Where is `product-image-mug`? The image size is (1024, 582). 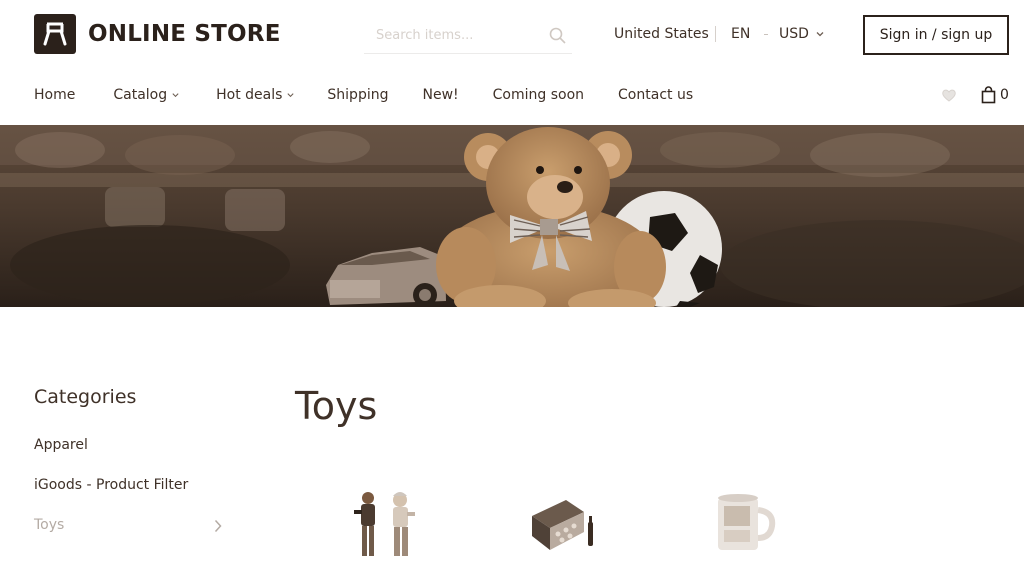 product-image-mug is located at coordinates (747, 522).